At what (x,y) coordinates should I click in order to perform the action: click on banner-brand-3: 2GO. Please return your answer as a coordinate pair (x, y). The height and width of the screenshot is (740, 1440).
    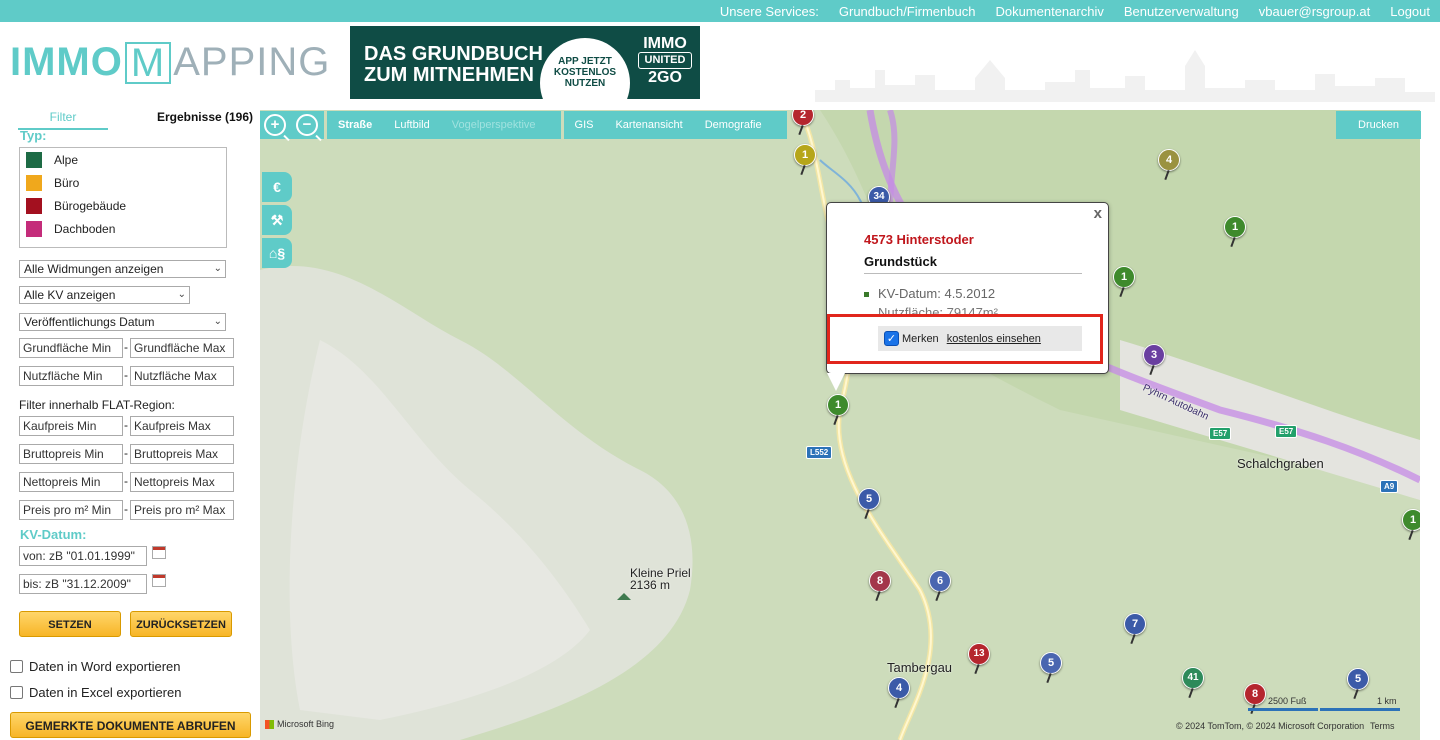
    Looking at the image, I should click on (665, 77).